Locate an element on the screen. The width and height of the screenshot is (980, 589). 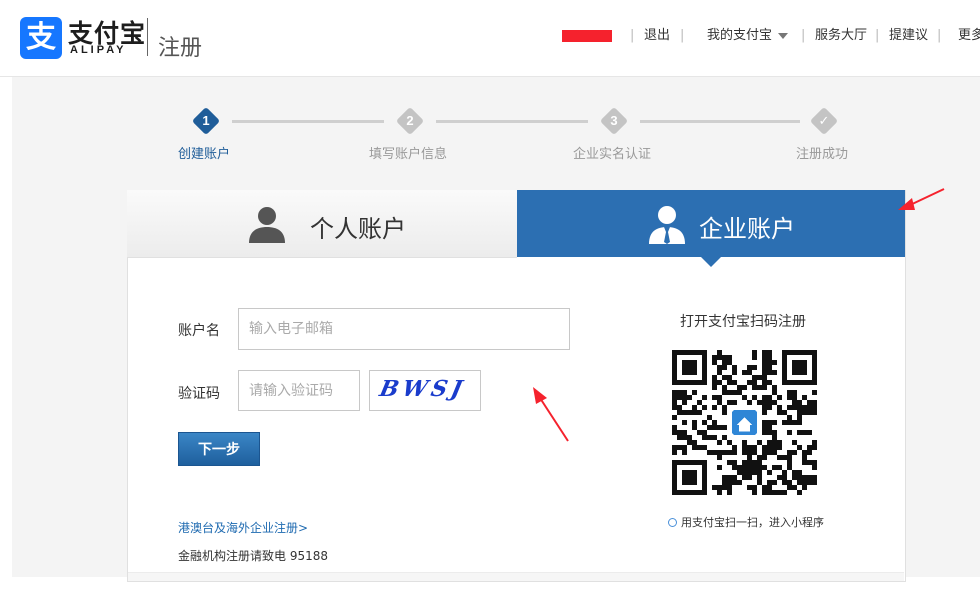
more-link: 更多 is located at coordinates (969, 36).